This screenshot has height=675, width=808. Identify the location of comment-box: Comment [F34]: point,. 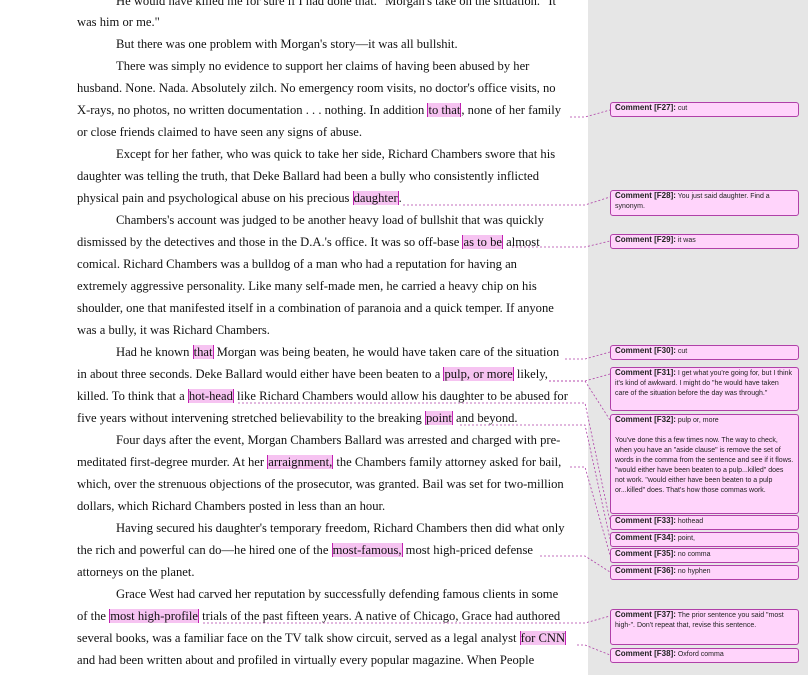
(704, 539).